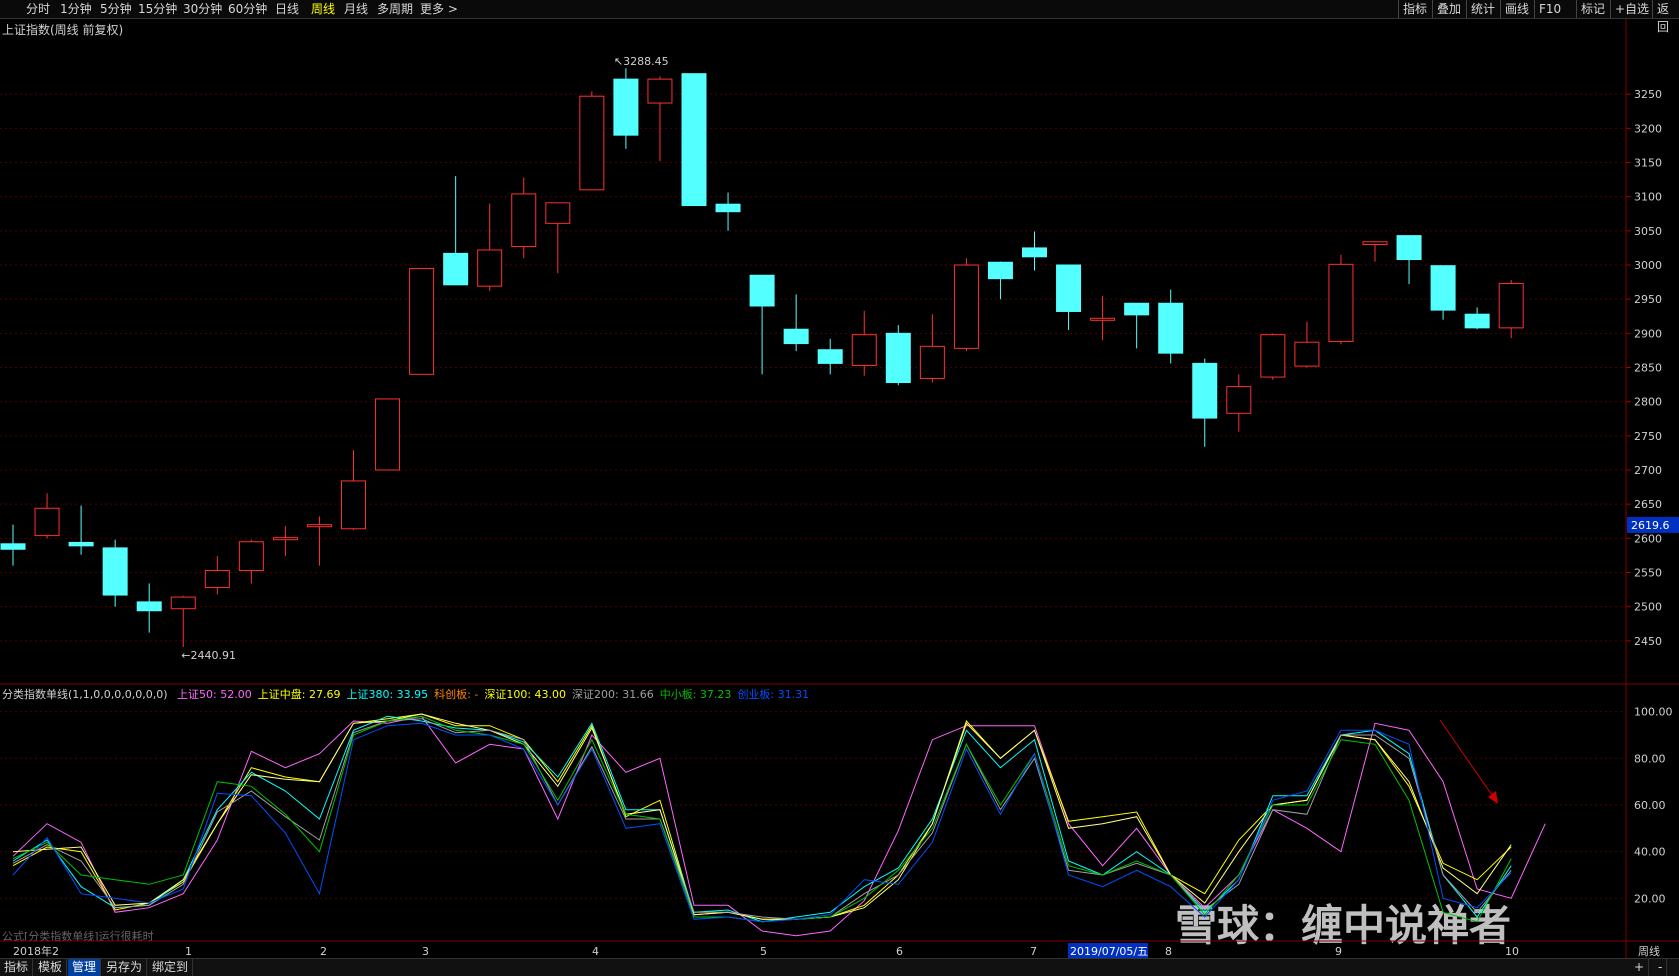  What do you see at coordinates (641, 61) in the screenshot?
I see `high-annotation: ↖3288.45` at bounding box center [641, 61].